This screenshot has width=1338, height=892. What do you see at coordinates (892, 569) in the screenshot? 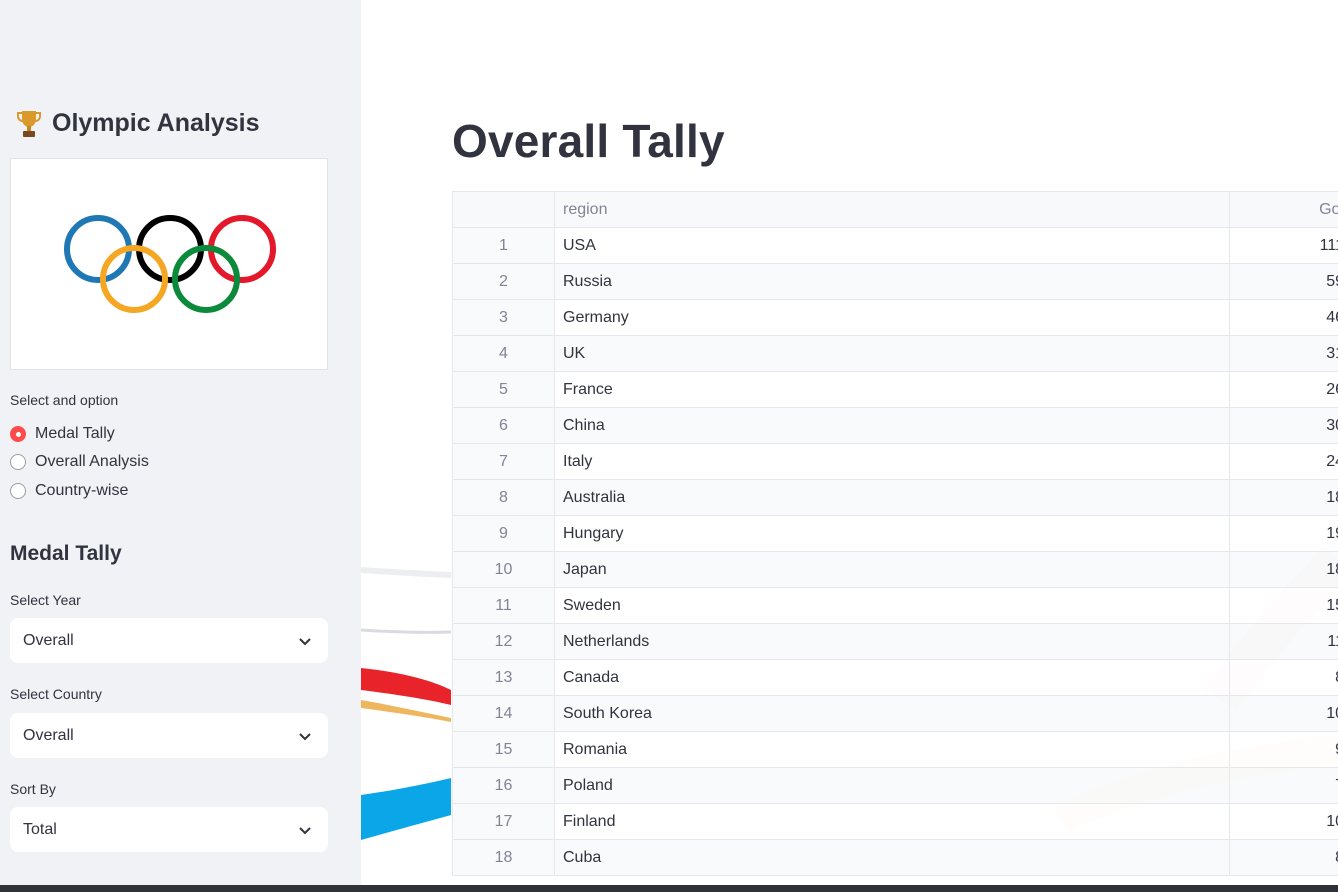
I see `region-cell: Japan` at bounding box center [892, 569].